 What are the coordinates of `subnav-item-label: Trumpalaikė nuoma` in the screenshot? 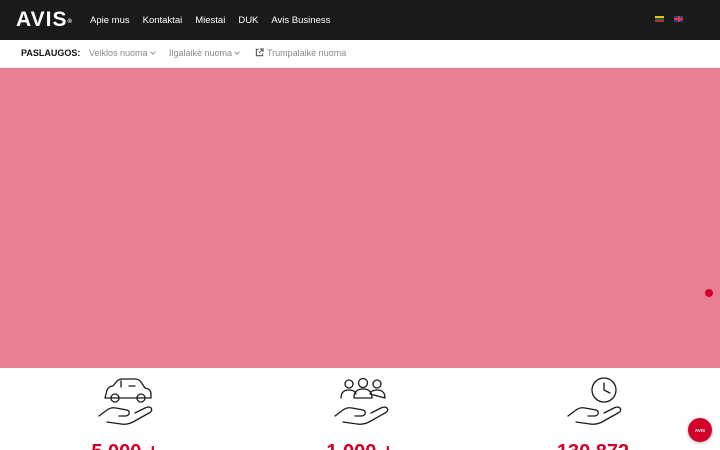 It's located at (307, 53).